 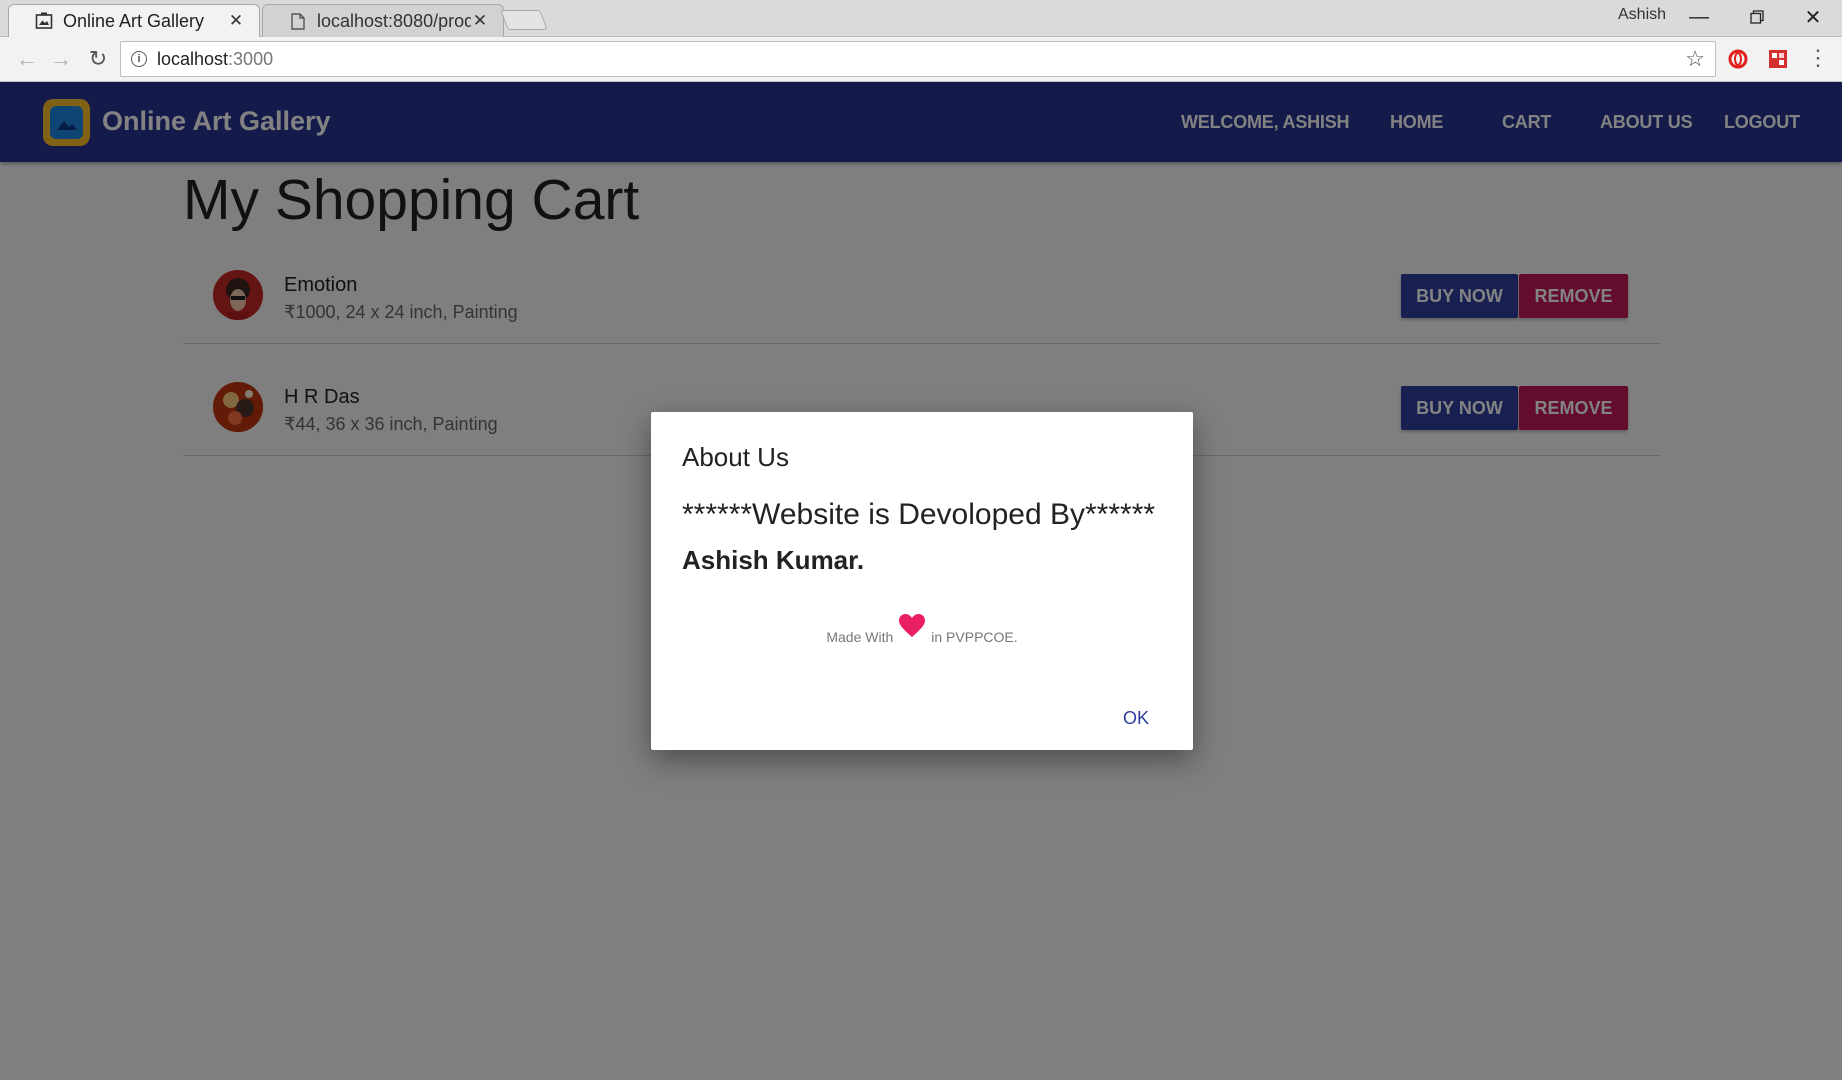 I want to click on browser-menu-icon: ⋮, so click(x=1818, y=58).